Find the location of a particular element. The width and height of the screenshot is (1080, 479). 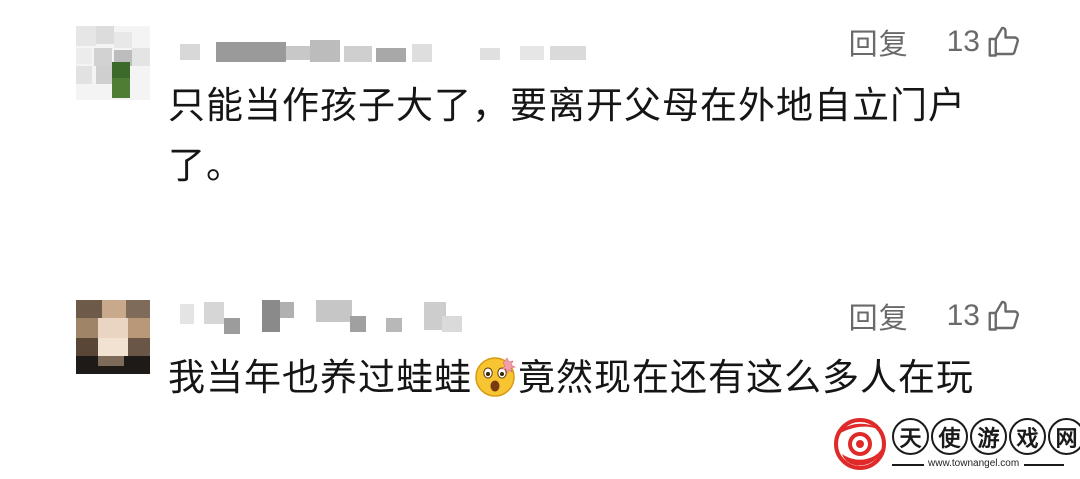

brand-char: 天 is located at coordinates (910, 436).